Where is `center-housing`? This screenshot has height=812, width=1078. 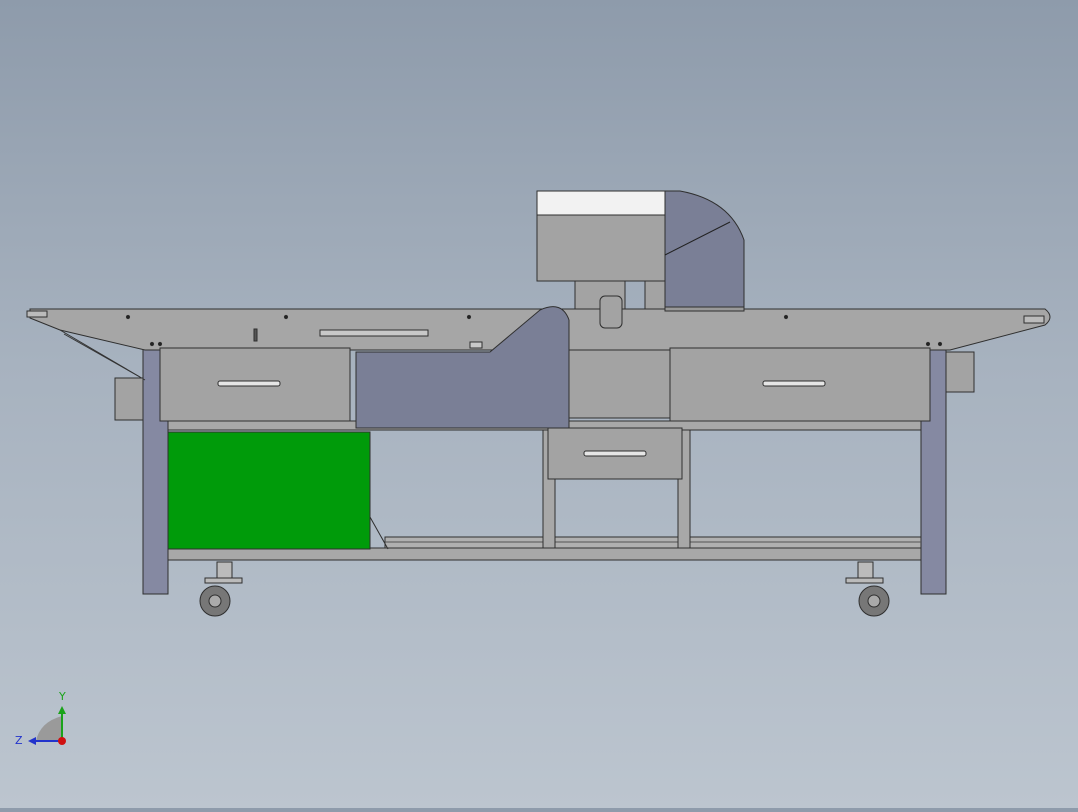
center-housing is located at coordinates (617, 384).